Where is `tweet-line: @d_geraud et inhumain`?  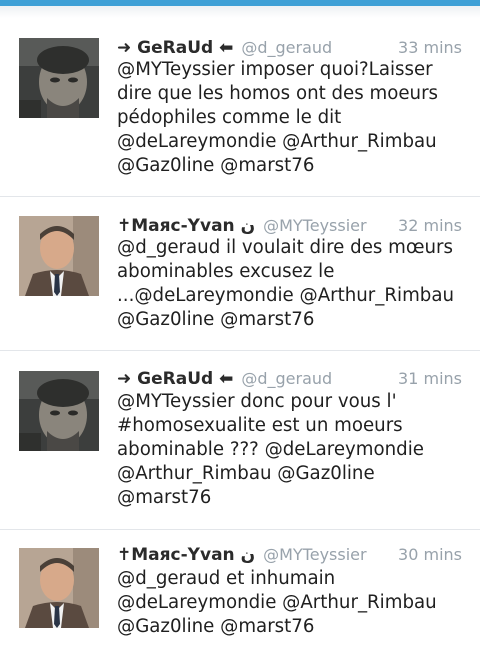 tweet-line: @d_geraud et inhumain is located at coordinates (226, 578).